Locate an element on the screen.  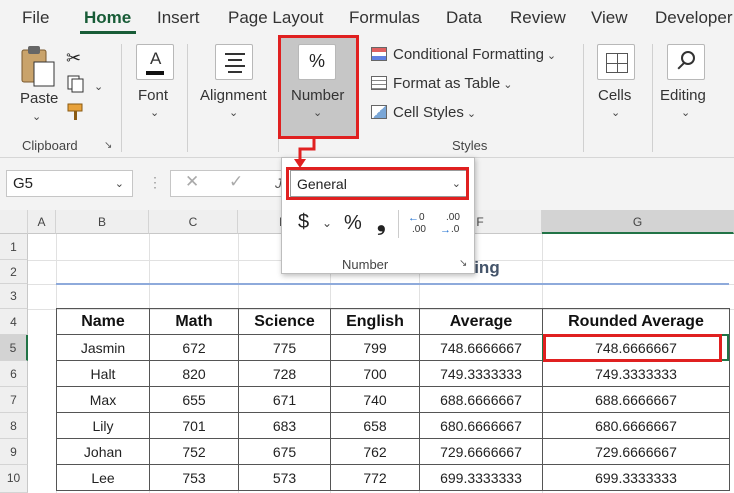
cell: 675 is located at coordinates (284, 451).